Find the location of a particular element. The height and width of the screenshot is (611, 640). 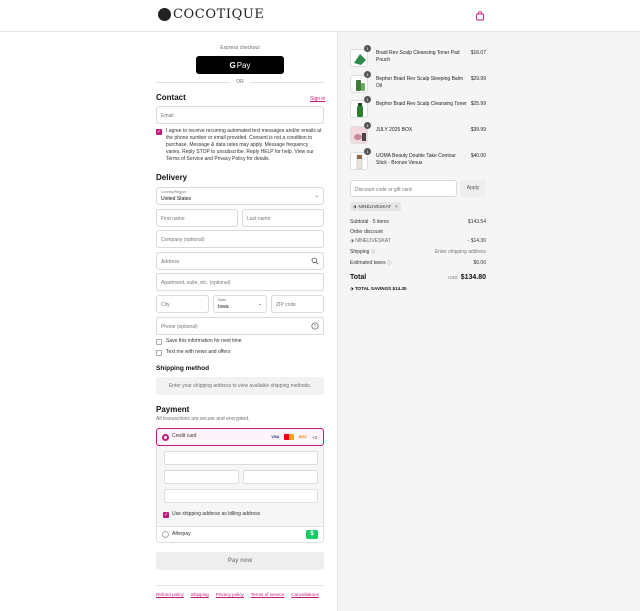

address-field: Address is located at coordinates (240, 261).